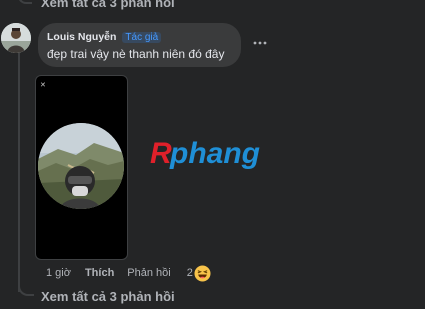 The height and width of the screenshot is (309, 425). I want to click on comment-actions: 1 giờ Thích Phản hồi 2, so click(128, 273).